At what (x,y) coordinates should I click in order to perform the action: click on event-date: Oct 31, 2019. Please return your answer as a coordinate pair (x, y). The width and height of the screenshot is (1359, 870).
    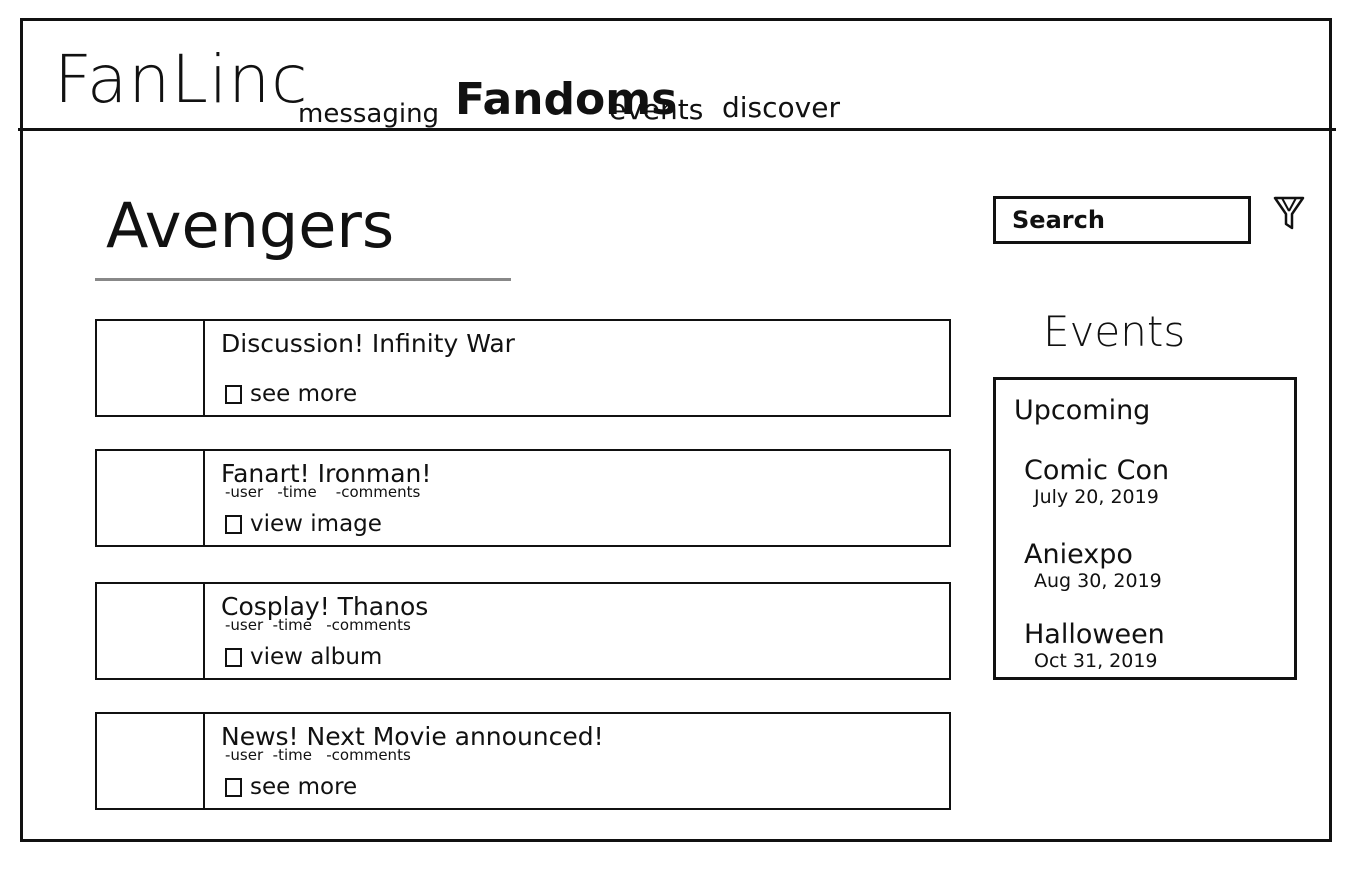
    Looking at the image, I should click on (1096, 661).